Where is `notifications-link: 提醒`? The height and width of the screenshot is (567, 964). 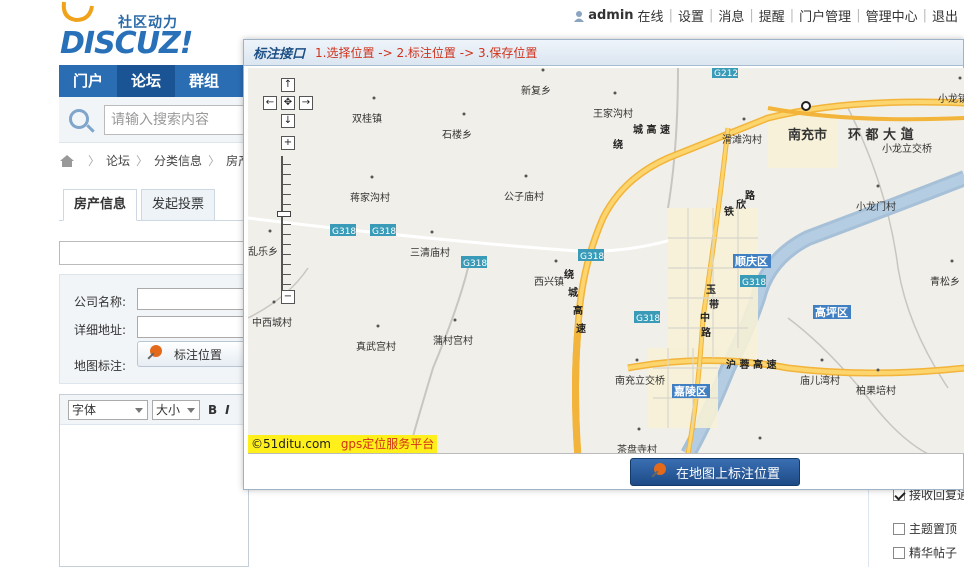 notifications-link: 提醒 is located at coordinates (772, 15).